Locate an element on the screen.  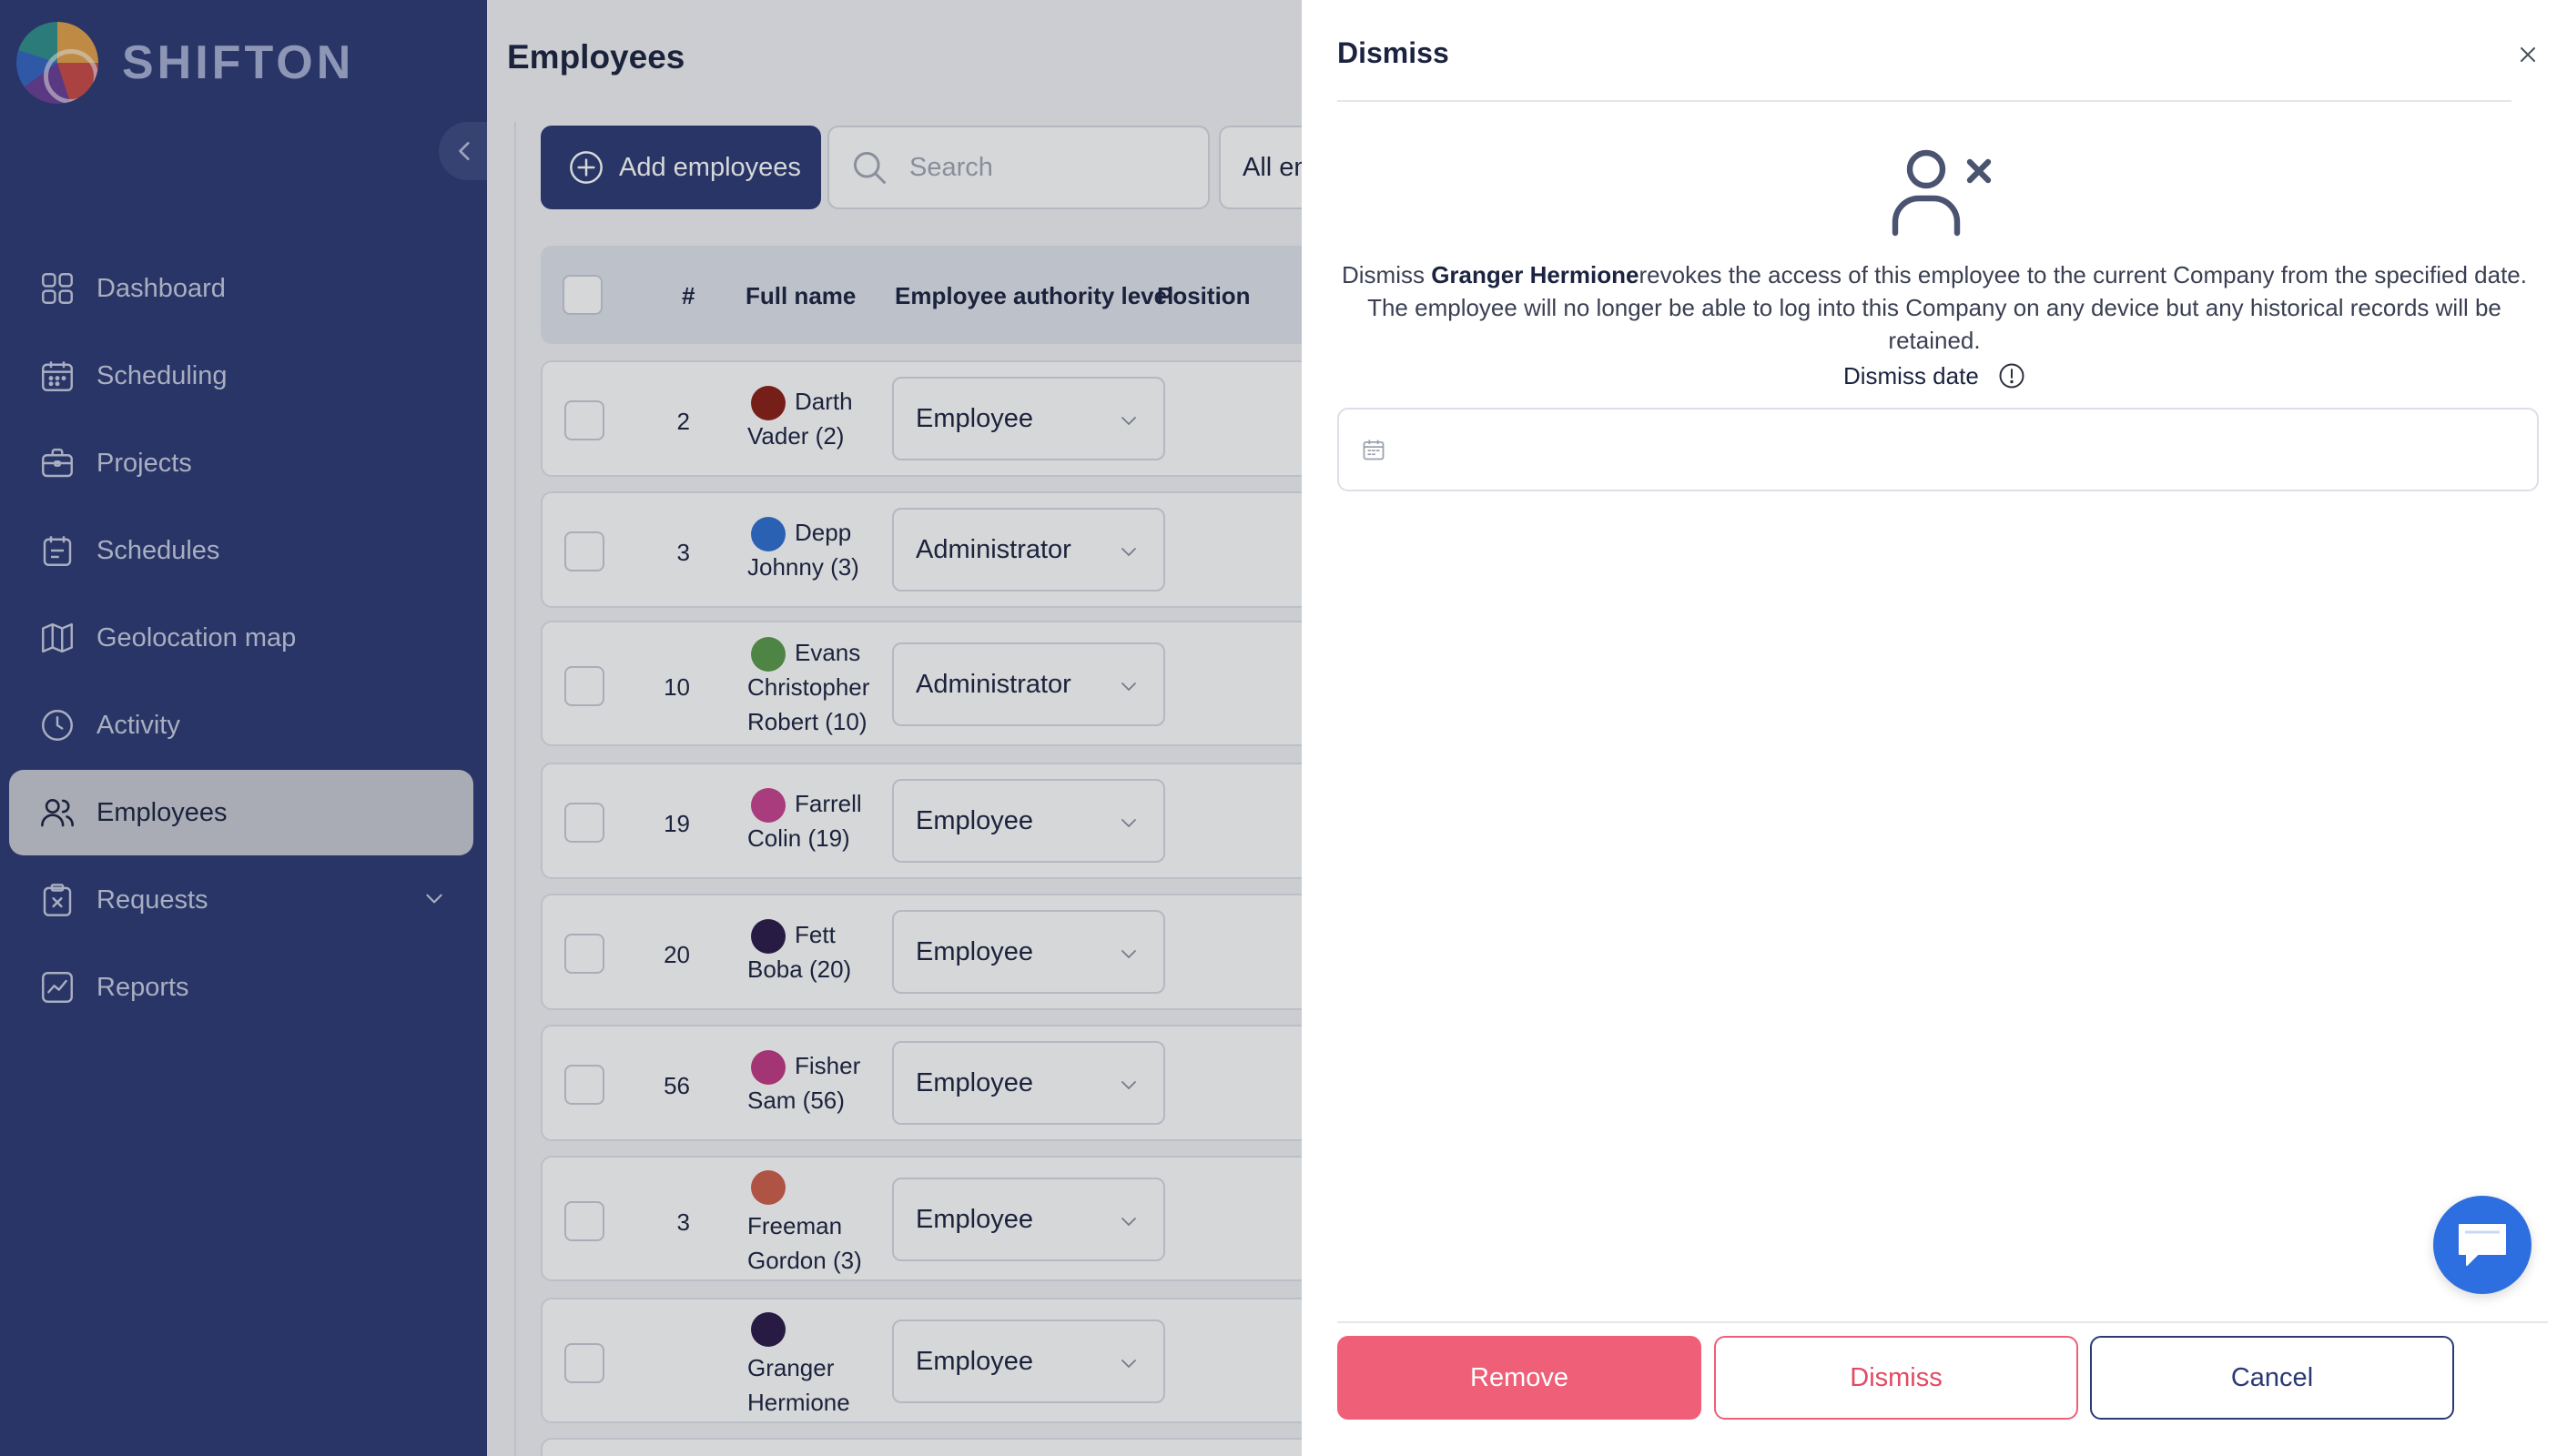
chat-support-button is located at coordinates (2482, 1245).